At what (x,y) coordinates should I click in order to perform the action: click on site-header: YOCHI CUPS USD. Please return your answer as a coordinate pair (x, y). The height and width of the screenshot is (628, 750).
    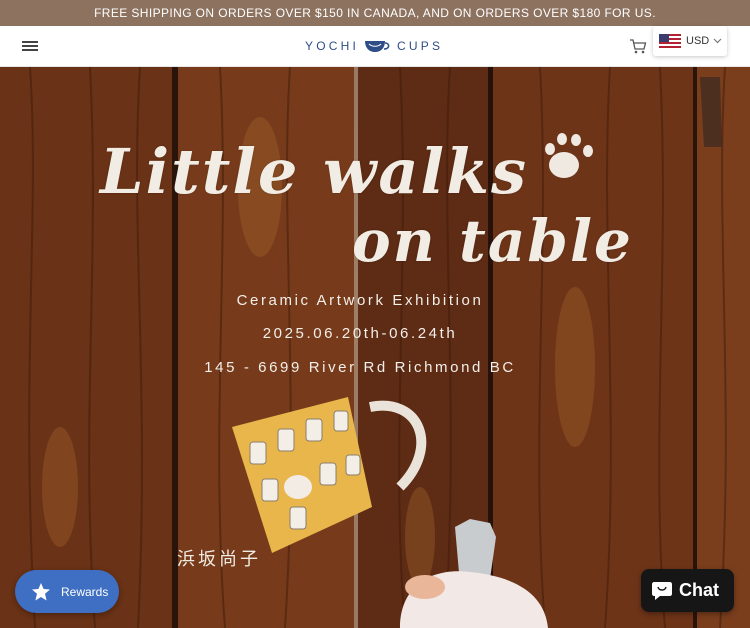
    Looking at the image, I should click on (375, 46).